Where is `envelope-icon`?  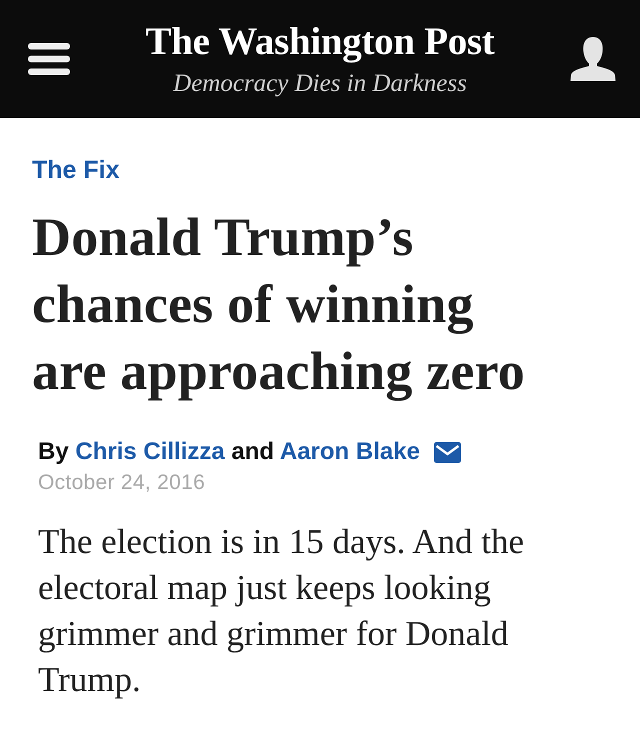
envelope-icon is located at coordinates (447, 452).